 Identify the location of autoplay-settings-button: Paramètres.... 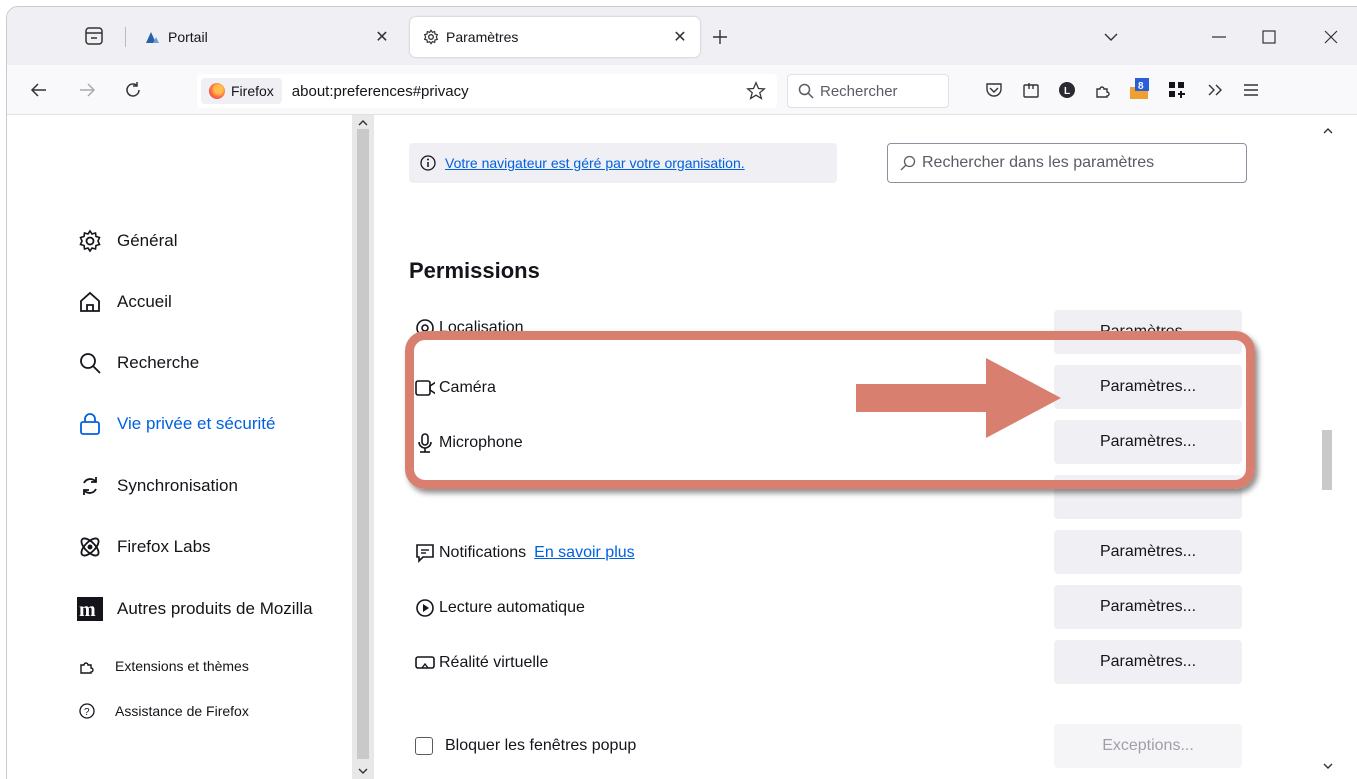
(1148, 607).